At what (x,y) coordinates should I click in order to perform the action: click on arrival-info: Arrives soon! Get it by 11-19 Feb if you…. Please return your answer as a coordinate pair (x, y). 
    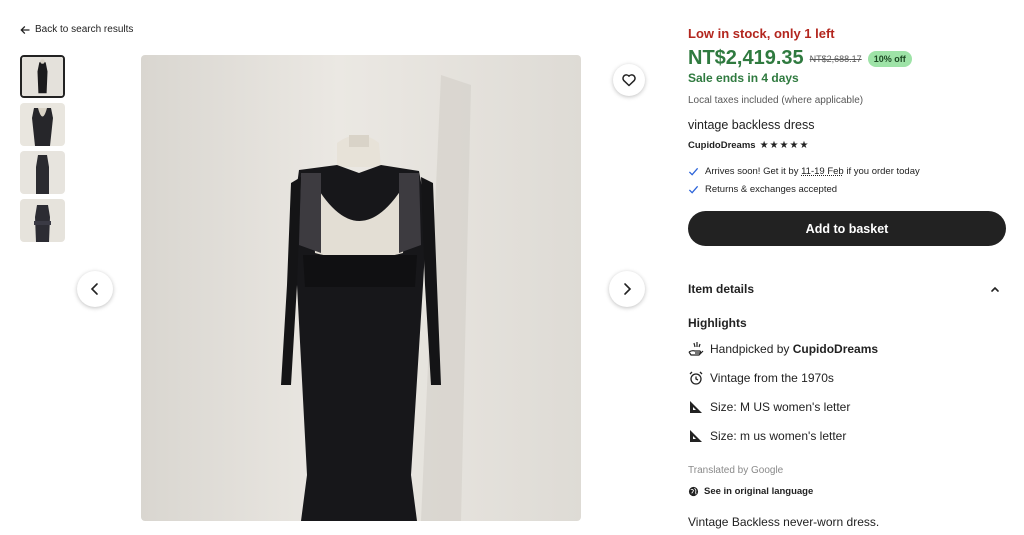
    Looking at the image, I should click on (804, 171).